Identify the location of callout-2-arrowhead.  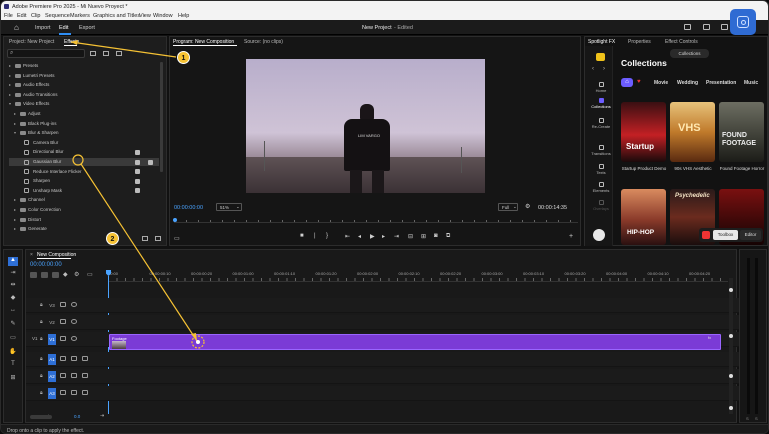
(194, 337).